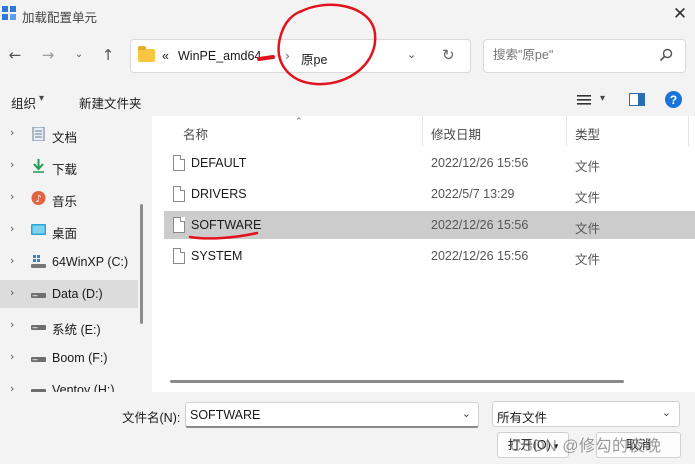 This screenshot has width=695, height=464. I want to click on search-box, so click(584, 56).